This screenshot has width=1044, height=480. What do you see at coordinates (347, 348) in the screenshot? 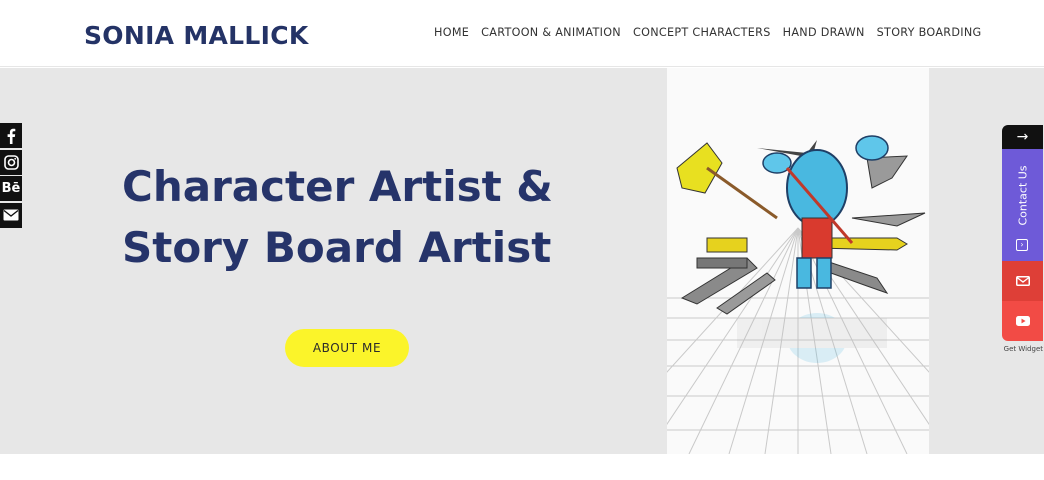
I see `about-me-button: ABOUT ME` at bounding box center [347, 348].